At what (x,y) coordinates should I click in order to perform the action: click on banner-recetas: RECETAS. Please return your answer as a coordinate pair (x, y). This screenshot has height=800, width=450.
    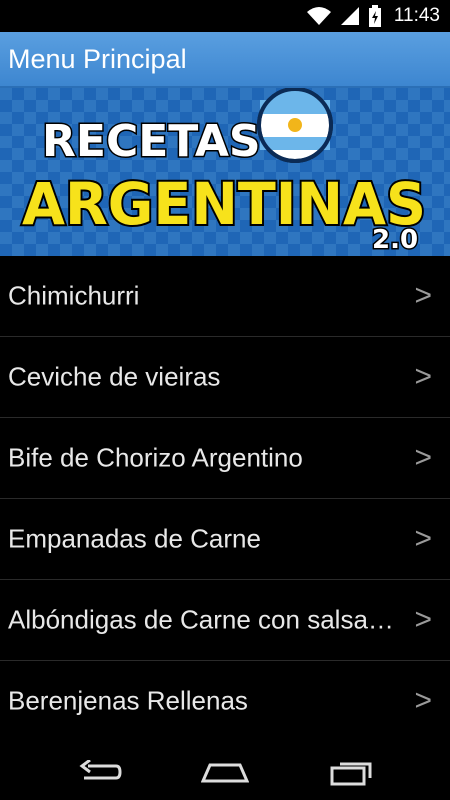
    Looking at the image, I should click on (151, 141).